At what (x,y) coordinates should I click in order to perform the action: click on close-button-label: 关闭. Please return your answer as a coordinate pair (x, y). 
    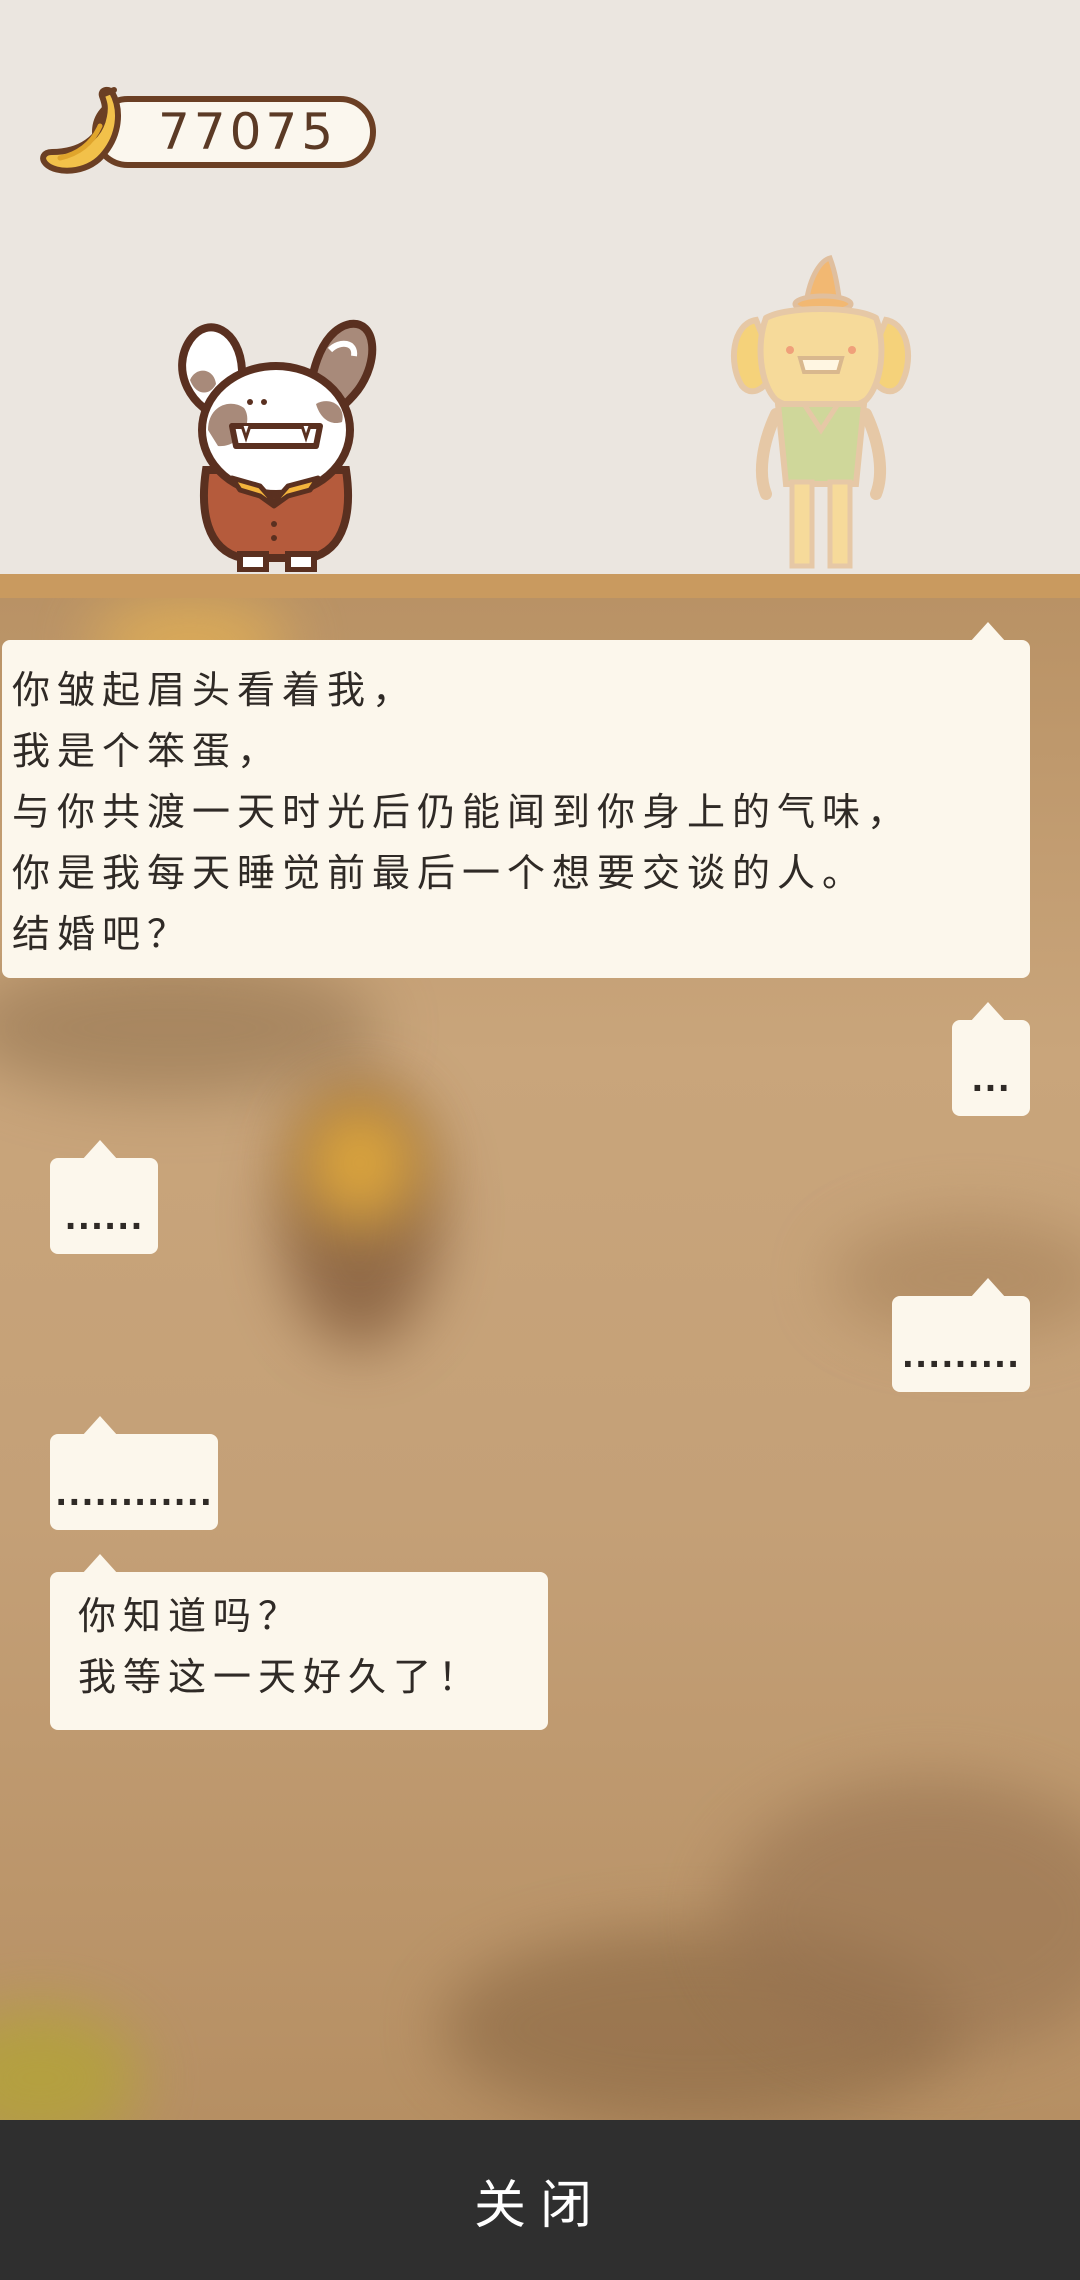
    Looking at the image, I should click on (539, 2205).